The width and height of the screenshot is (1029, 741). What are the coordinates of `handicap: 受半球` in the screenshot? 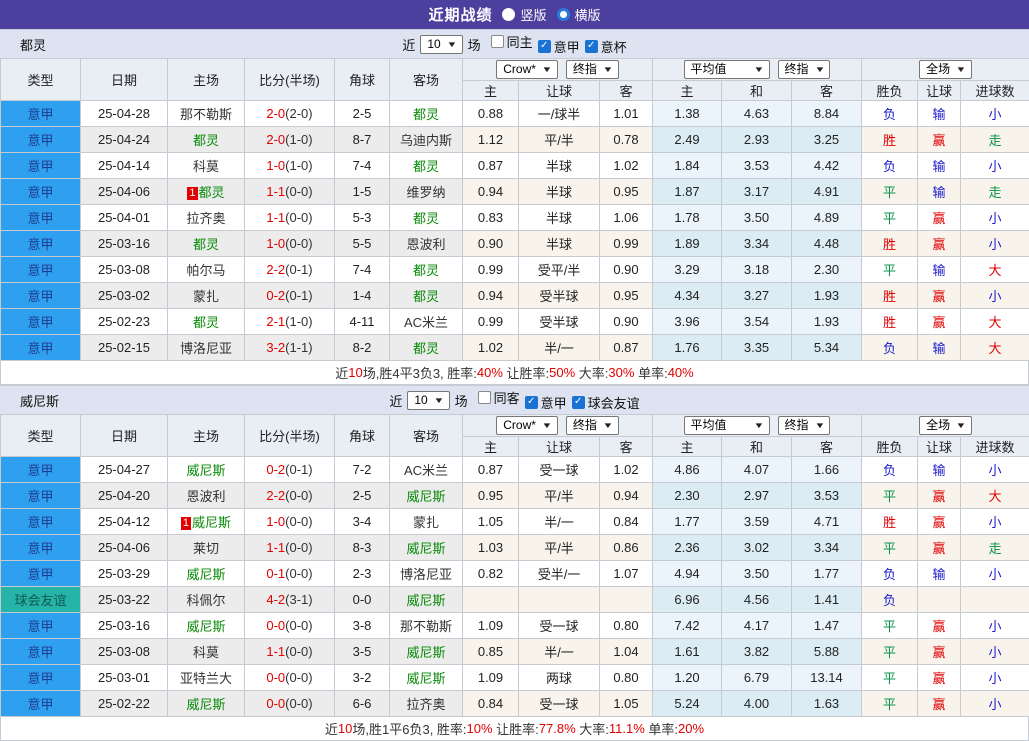 It's located at (559, 322).